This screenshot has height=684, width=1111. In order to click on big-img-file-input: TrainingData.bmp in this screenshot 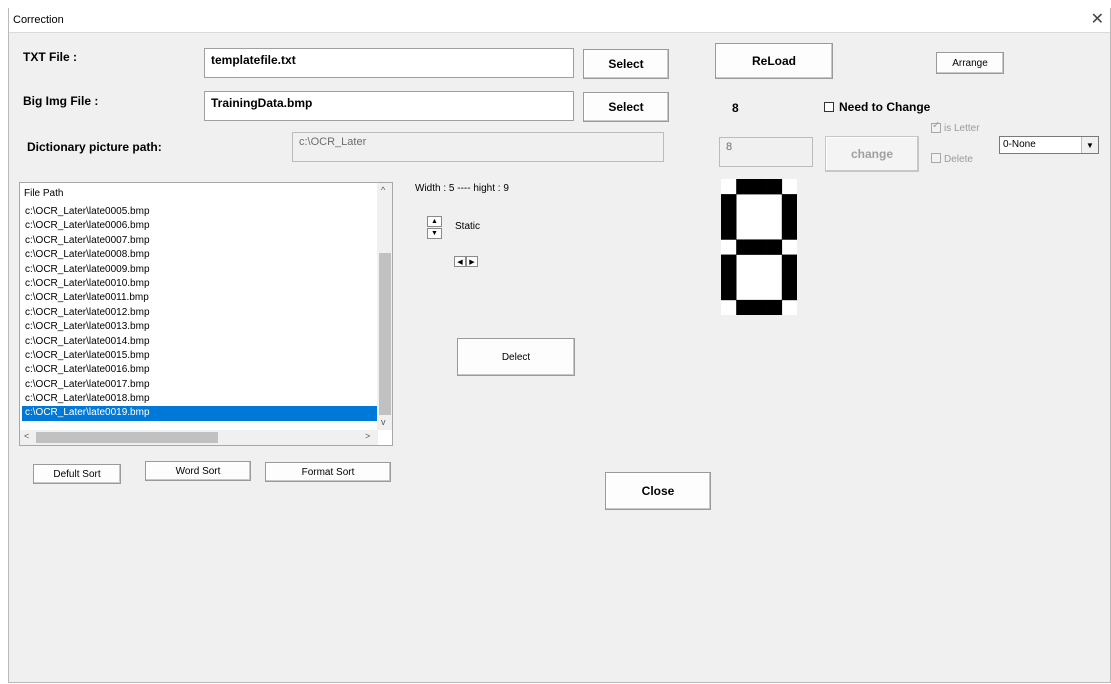, I will do `click(389, 106)`.